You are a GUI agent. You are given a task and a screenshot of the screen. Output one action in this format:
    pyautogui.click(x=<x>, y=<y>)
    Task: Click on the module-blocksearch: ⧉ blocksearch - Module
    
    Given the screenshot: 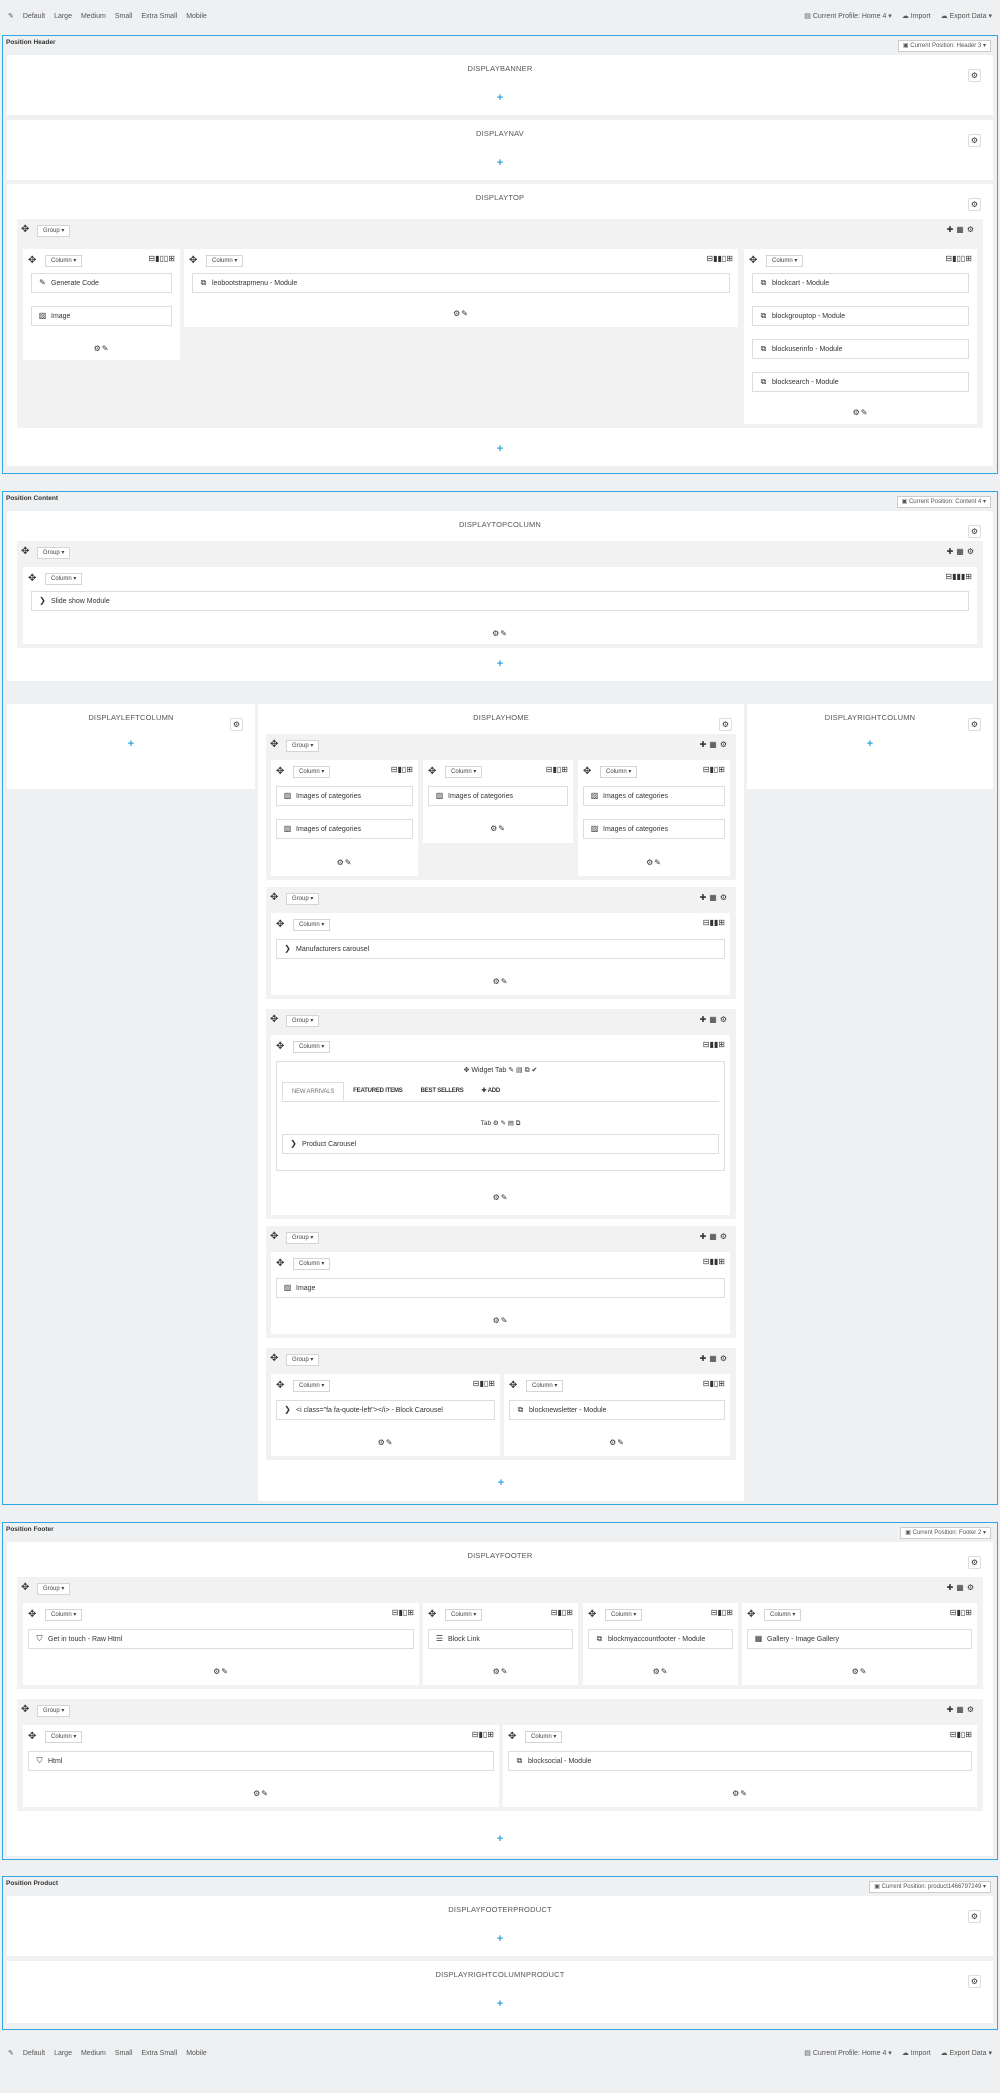 What is the action you would take?
    pyautogui.click(x=860, y=382)
    